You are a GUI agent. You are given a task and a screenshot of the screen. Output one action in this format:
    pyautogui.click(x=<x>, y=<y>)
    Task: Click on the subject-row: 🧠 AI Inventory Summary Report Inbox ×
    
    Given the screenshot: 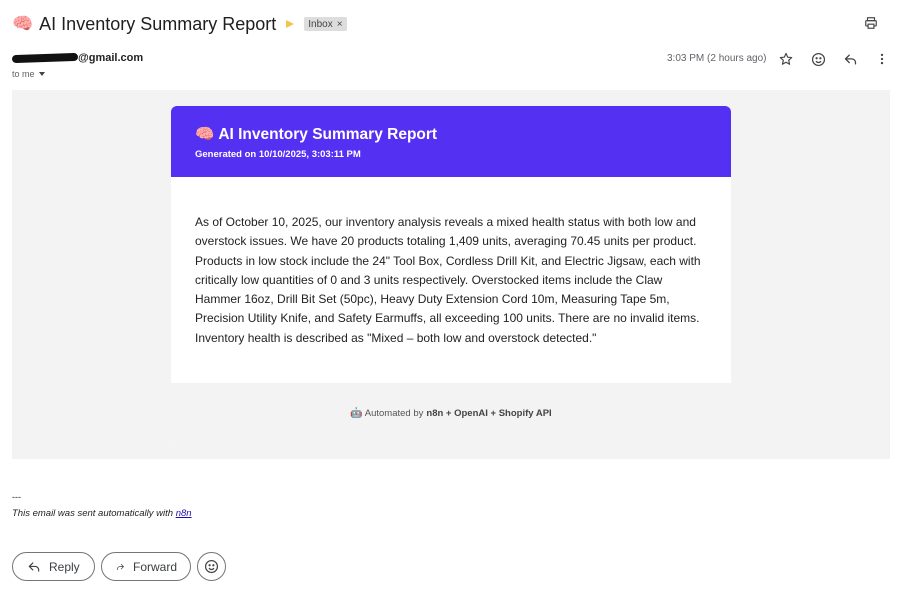 What is the action you would take?
    pyautogui.click(x=450, y=24)
    